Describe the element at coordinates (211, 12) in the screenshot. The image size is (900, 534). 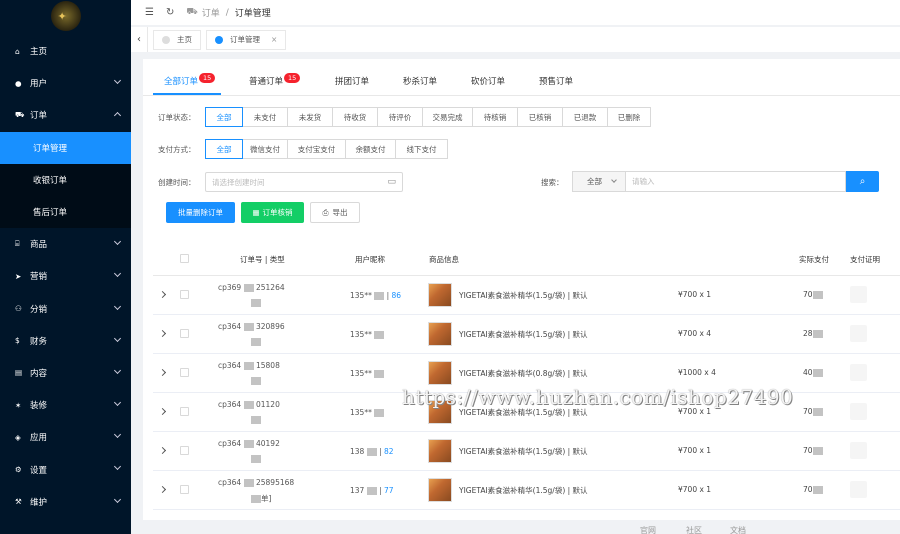
I see `breadcrumb-orders: 订单` at that location.